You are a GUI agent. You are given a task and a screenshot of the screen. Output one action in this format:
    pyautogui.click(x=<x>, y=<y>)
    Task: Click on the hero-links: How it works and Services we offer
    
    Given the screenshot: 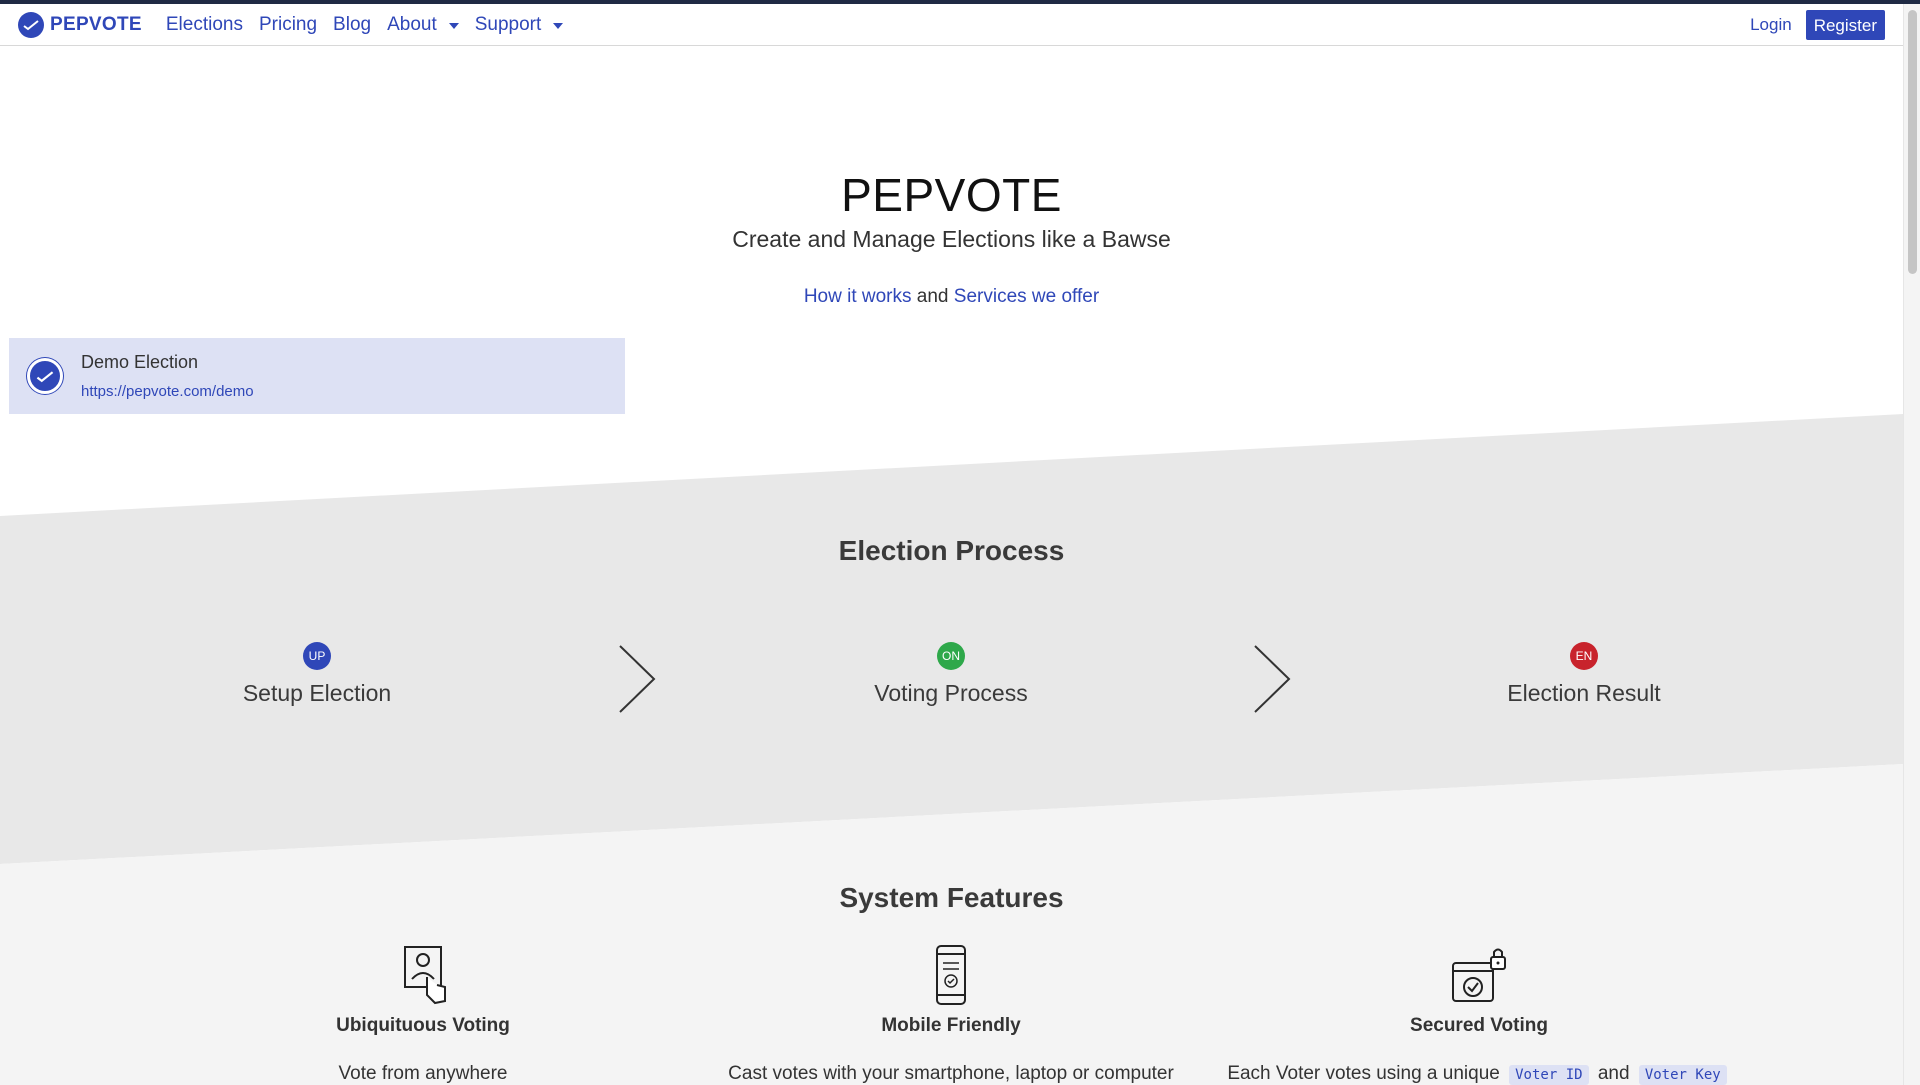 What is the action you would take?
    pyautogui.click(x=951, y=297)
    